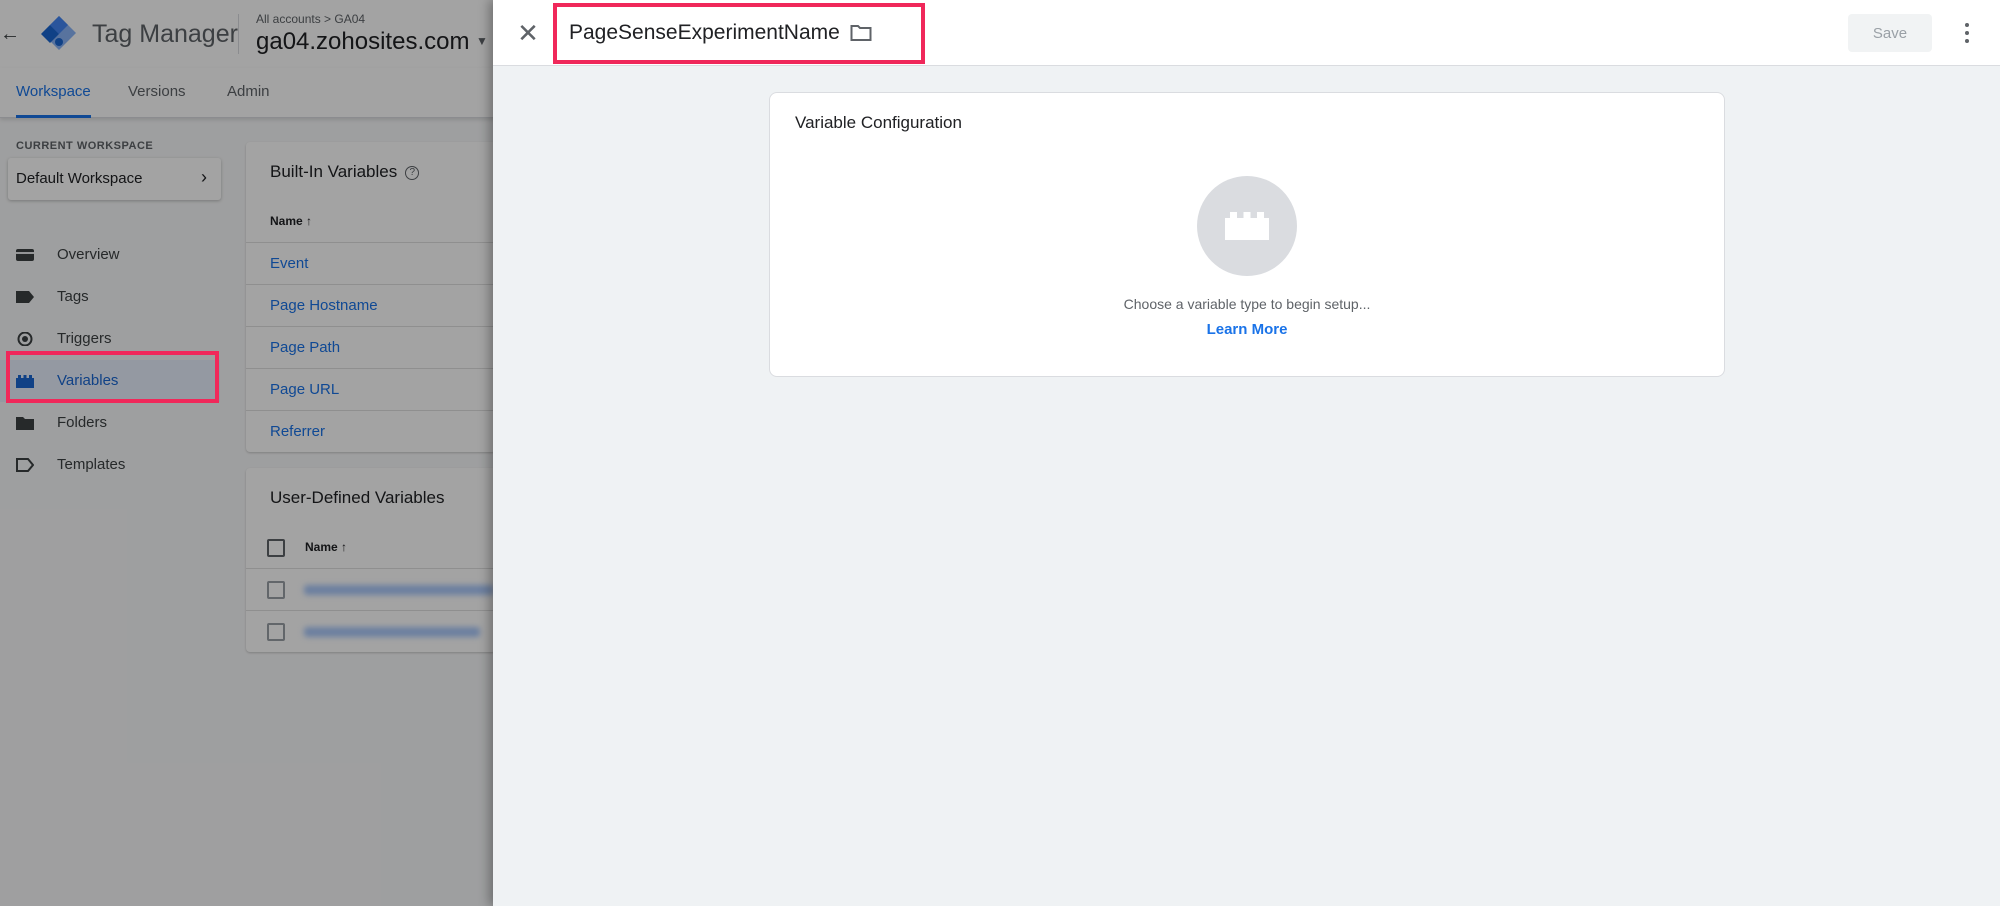  I want to click on save-button: Save, so click(1890, 33).